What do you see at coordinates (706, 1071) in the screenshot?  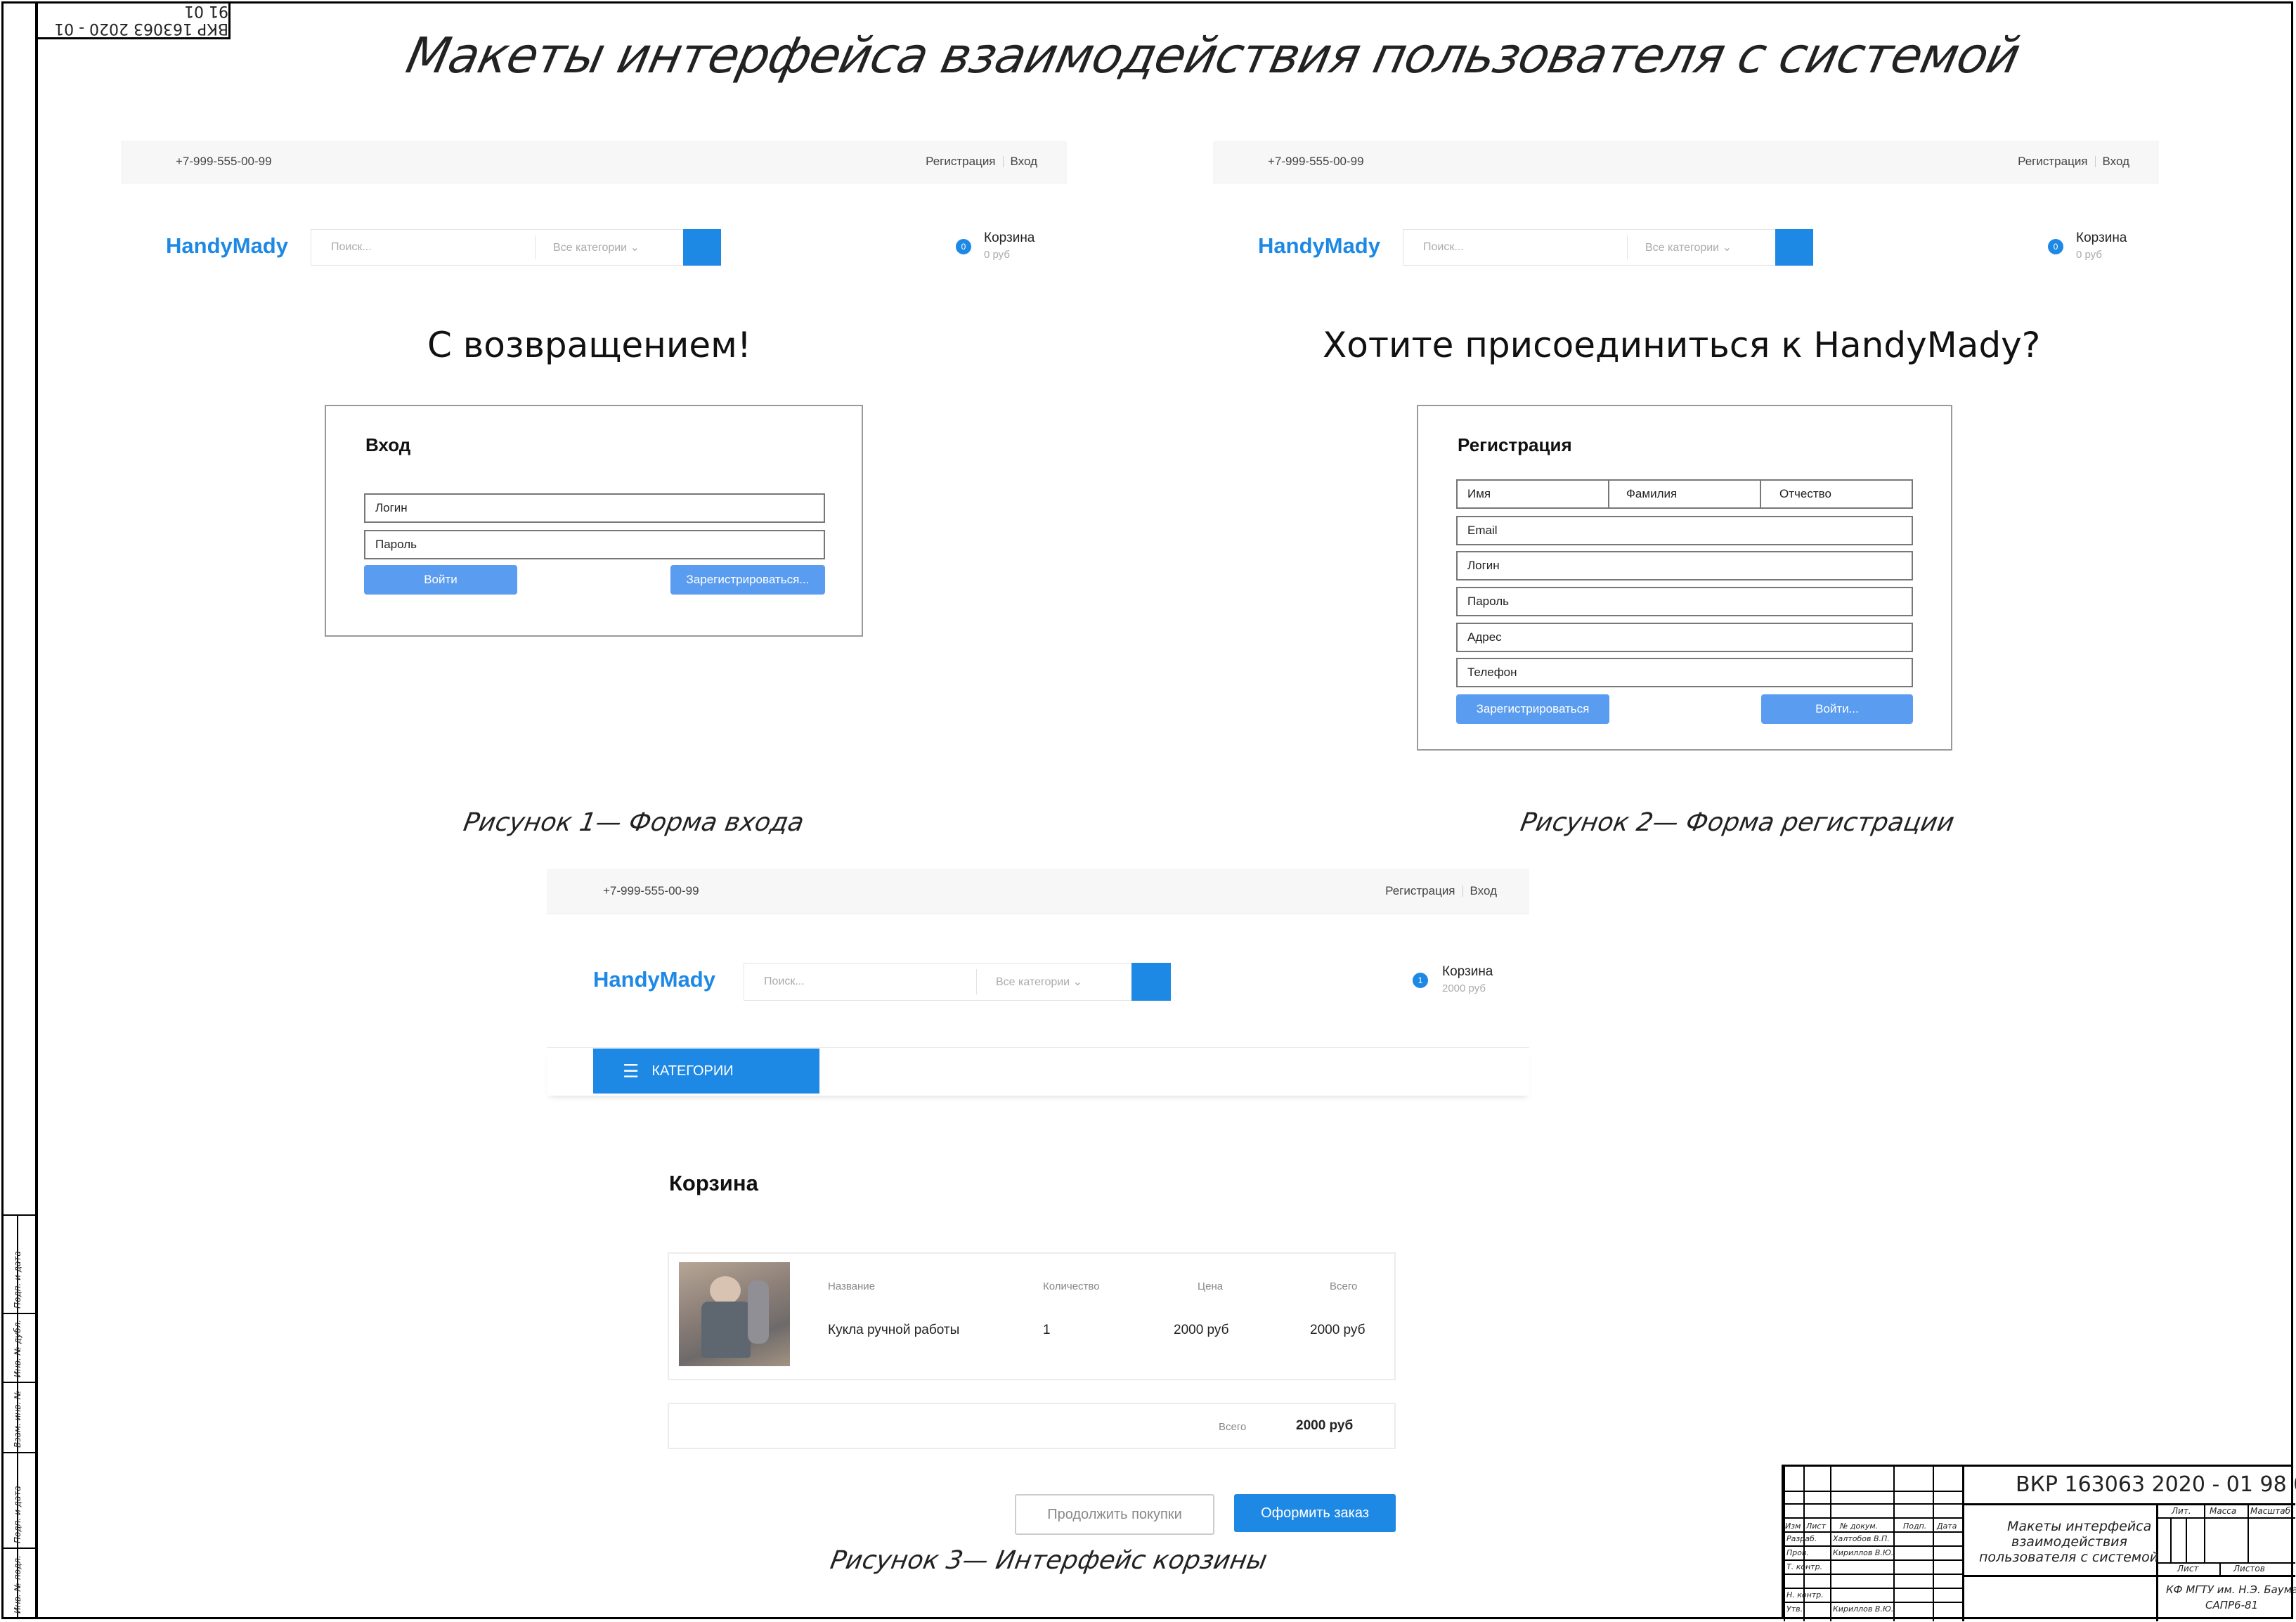 I see `categories-button: ☰ КАТЕГОРИИ` at bounding box center [706, 1071].